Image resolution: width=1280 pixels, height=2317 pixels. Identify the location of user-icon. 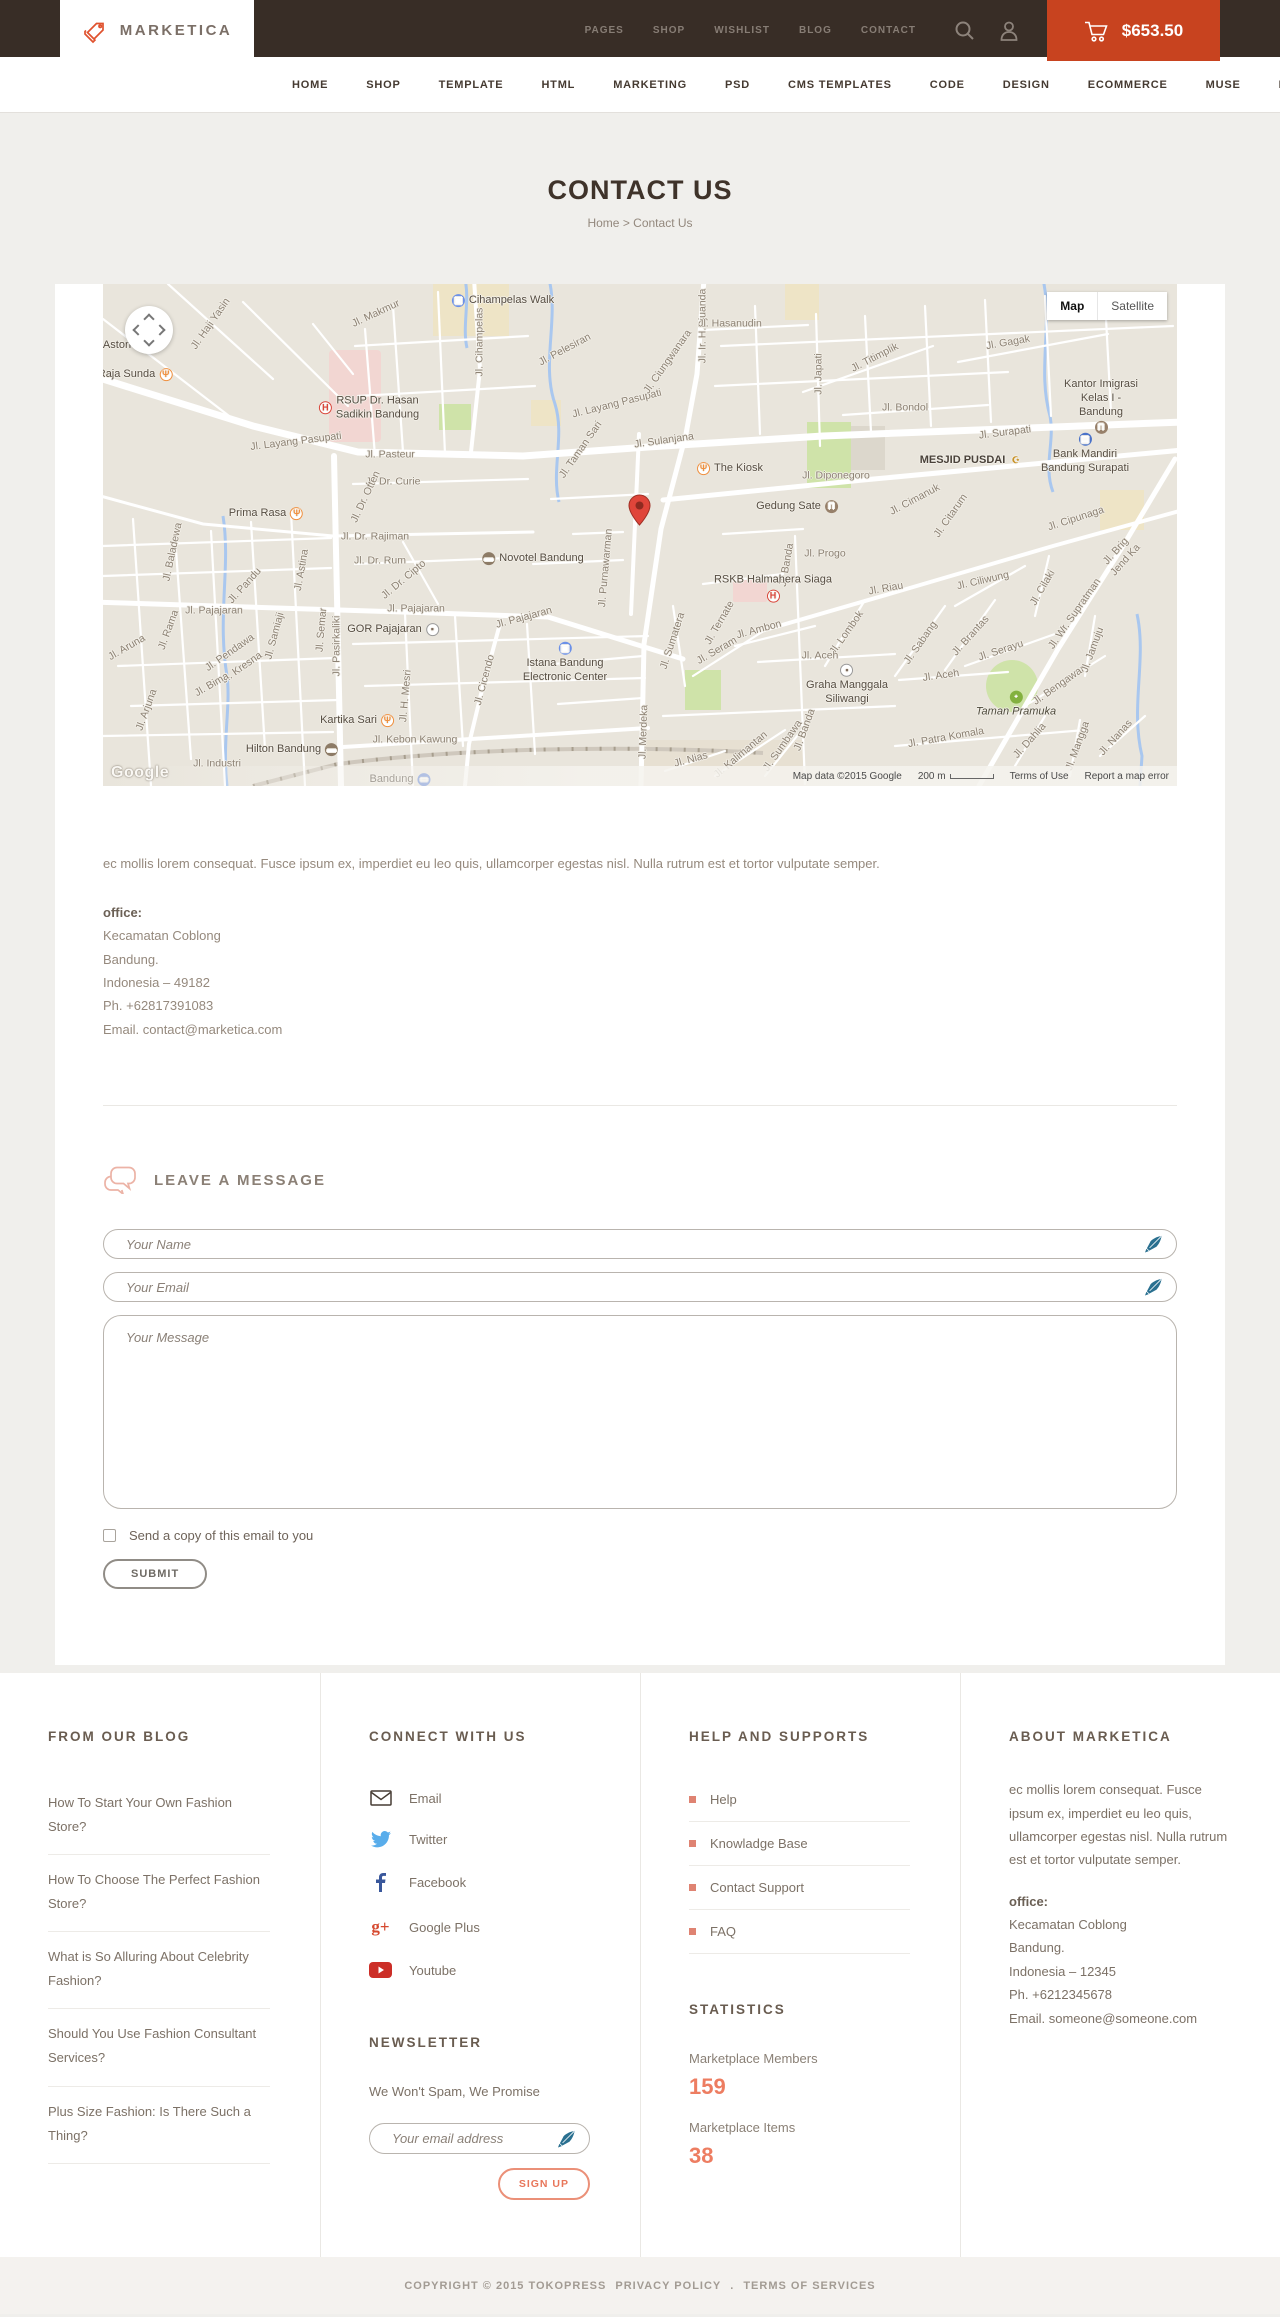
(1009, 30).